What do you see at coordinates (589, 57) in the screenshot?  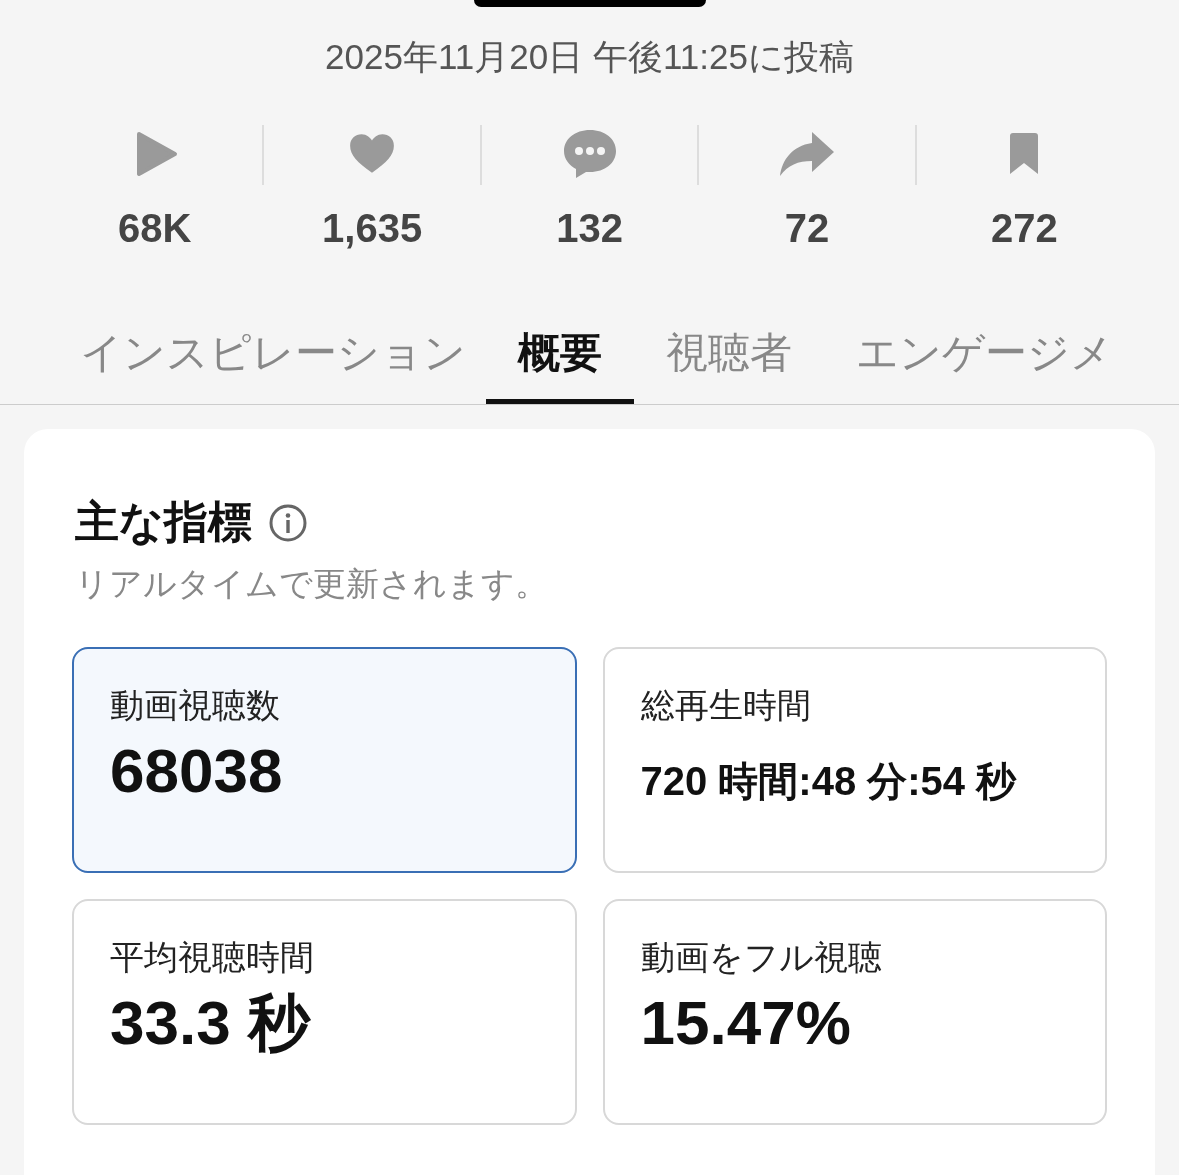 I see `post-date: 2025年11月20日 午後11:25に投稿` at bounding box center [589, 57].